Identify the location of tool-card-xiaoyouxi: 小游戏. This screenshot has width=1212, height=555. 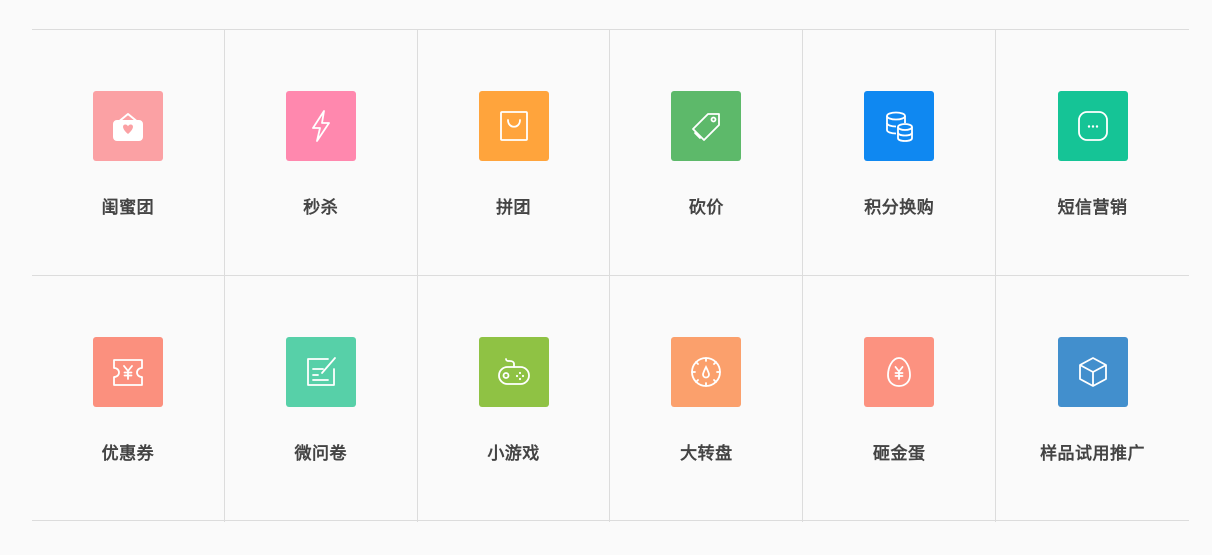
(514, 399).